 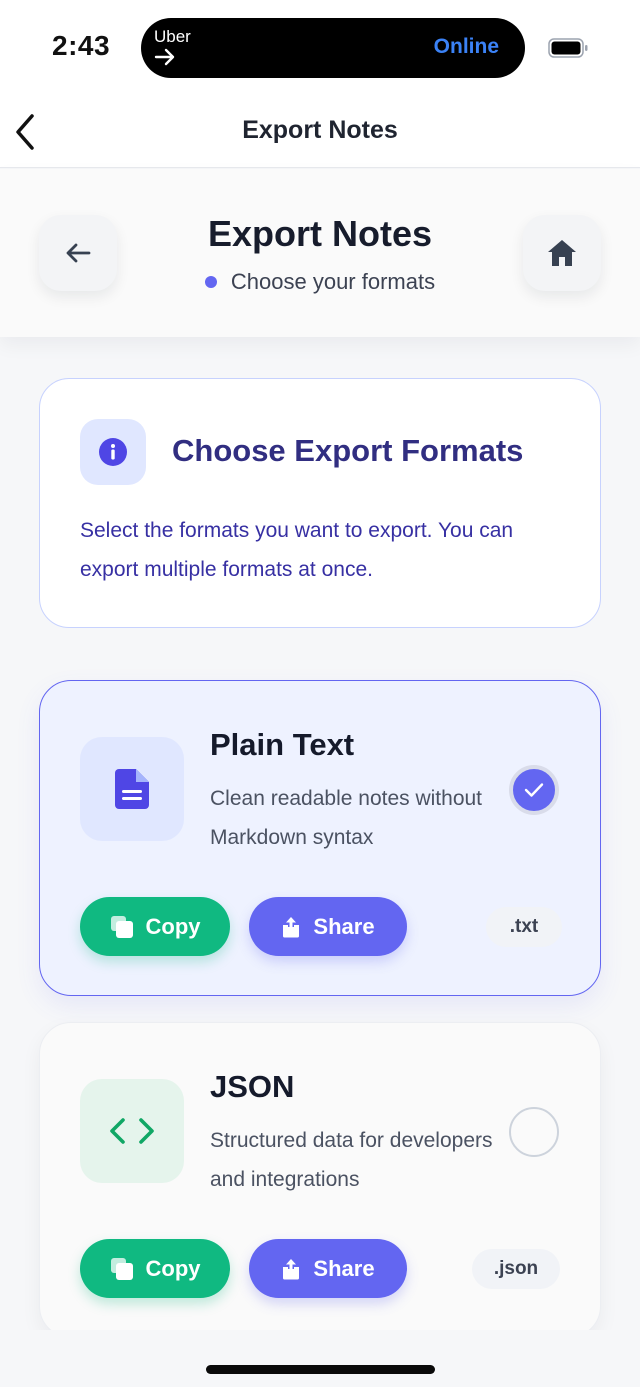 I want to click on info-card-title: Choose Export Formats, so click(x=348, y=450).